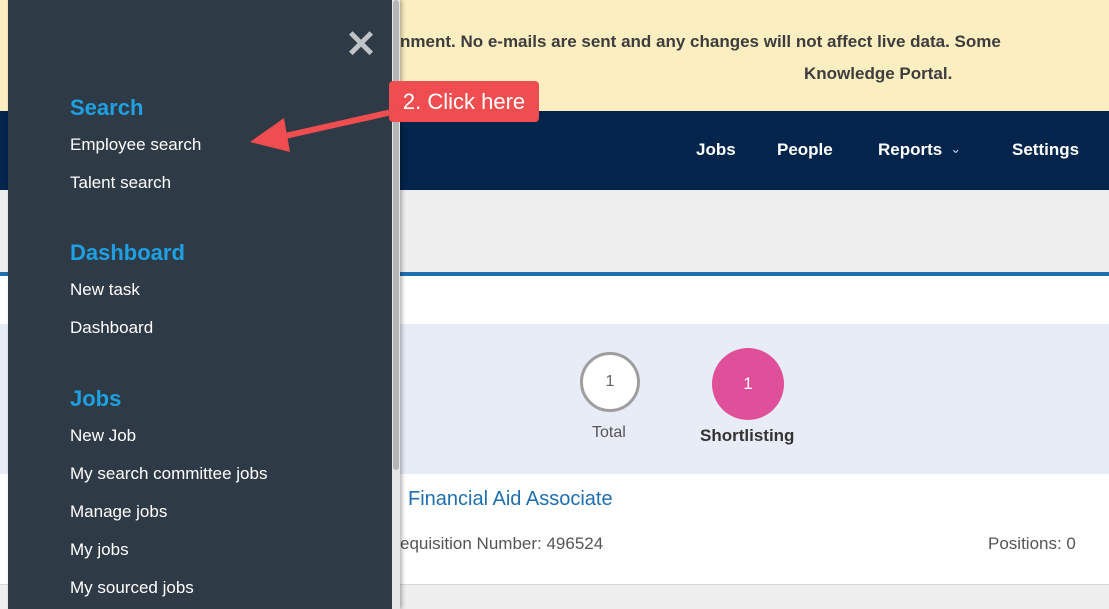 This screenshot has height=609, width=1109. Describe the element at coordinates (168, 474) in the screenshot. I see `drawer-item-my-search-committee-jobs: My search committee jobs` at that location.